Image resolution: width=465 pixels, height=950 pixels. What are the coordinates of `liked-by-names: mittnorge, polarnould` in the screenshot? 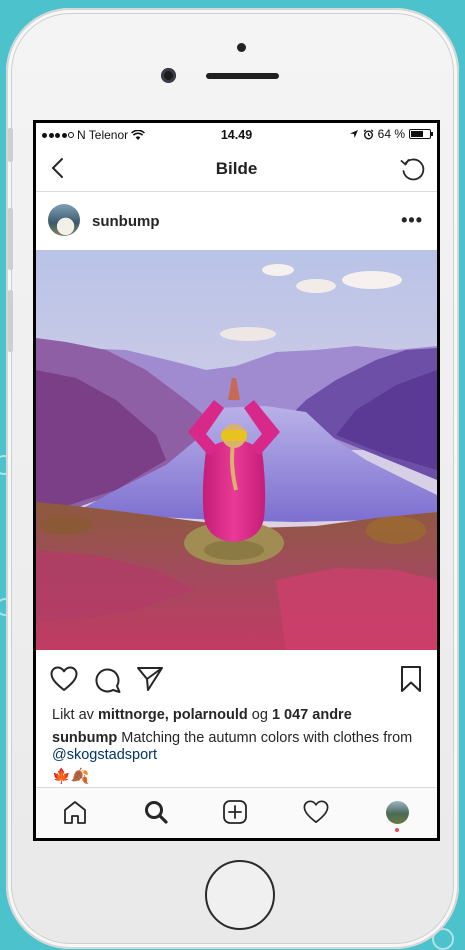 It's located at (173, 715).